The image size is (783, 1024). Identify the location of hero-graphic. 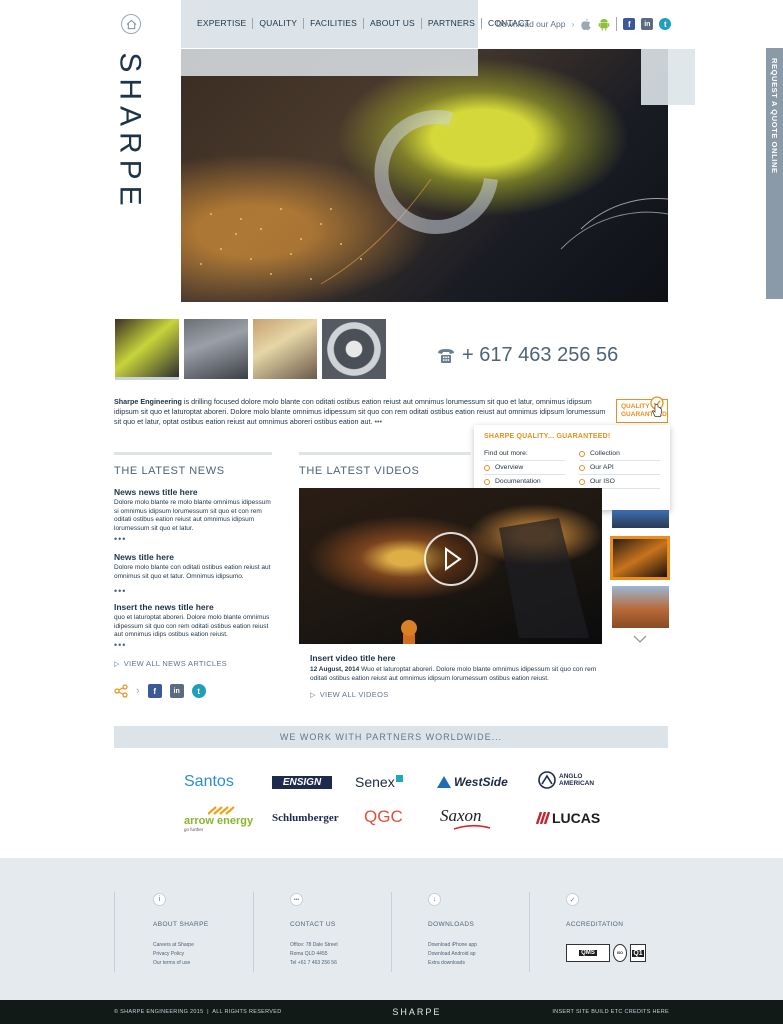
(434, 197).